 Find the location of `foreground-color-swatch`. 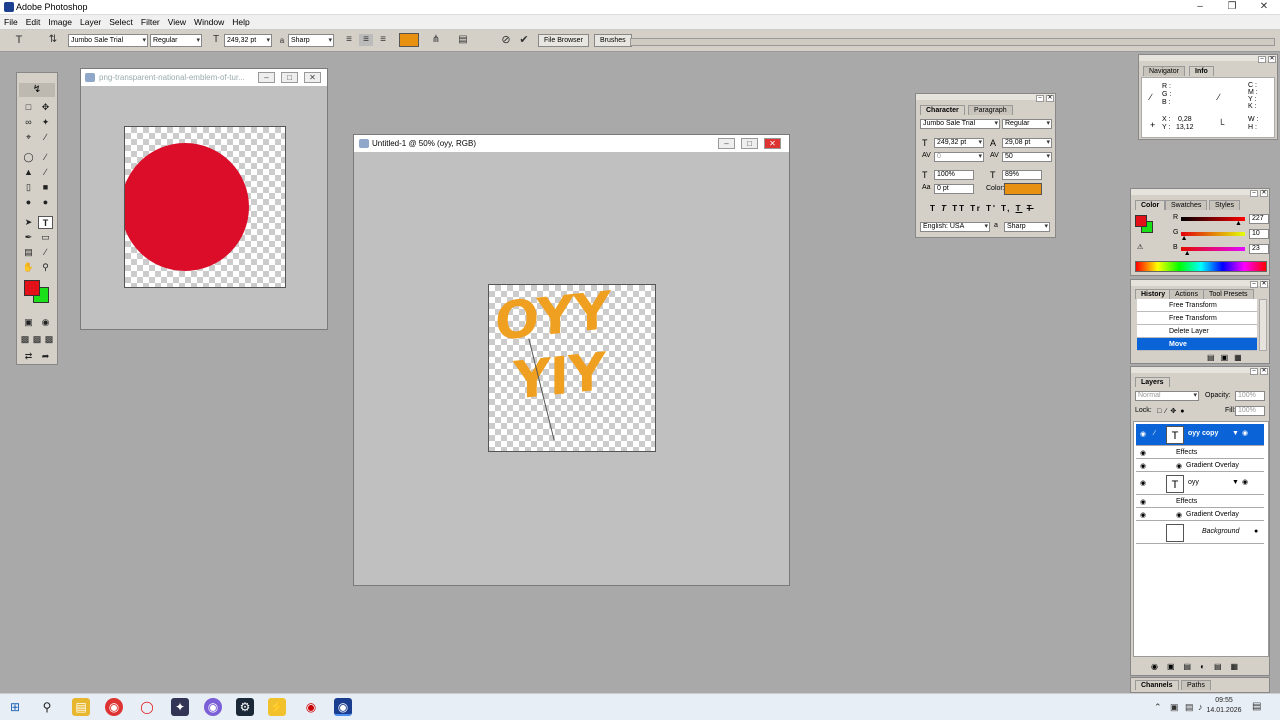

foreground-color-swatch is located at coordinates (32, 288).